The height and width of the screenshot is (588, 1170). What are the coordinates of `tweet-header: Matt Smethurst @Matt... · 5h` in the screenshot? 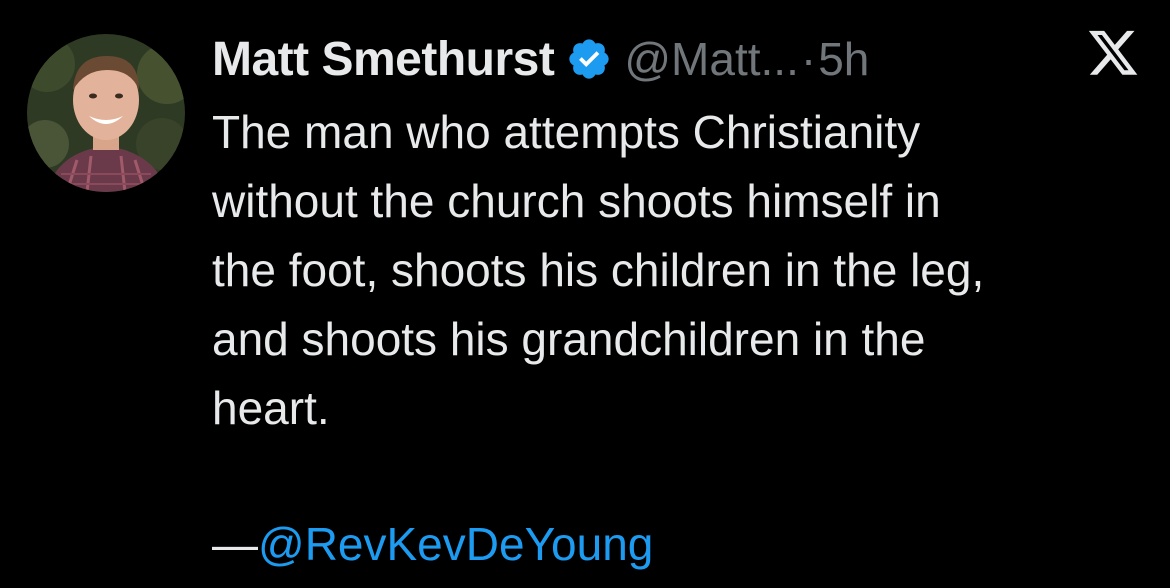 It's located at (540, 59).